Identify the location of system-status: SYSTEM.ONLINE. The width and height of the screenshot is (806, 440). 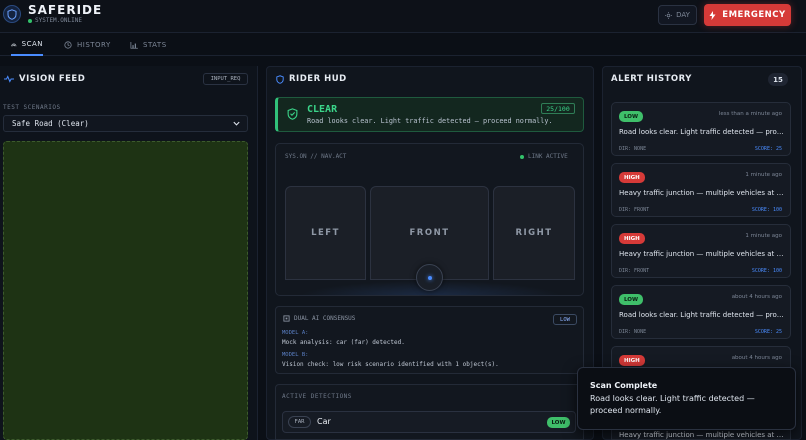
(55, 20).